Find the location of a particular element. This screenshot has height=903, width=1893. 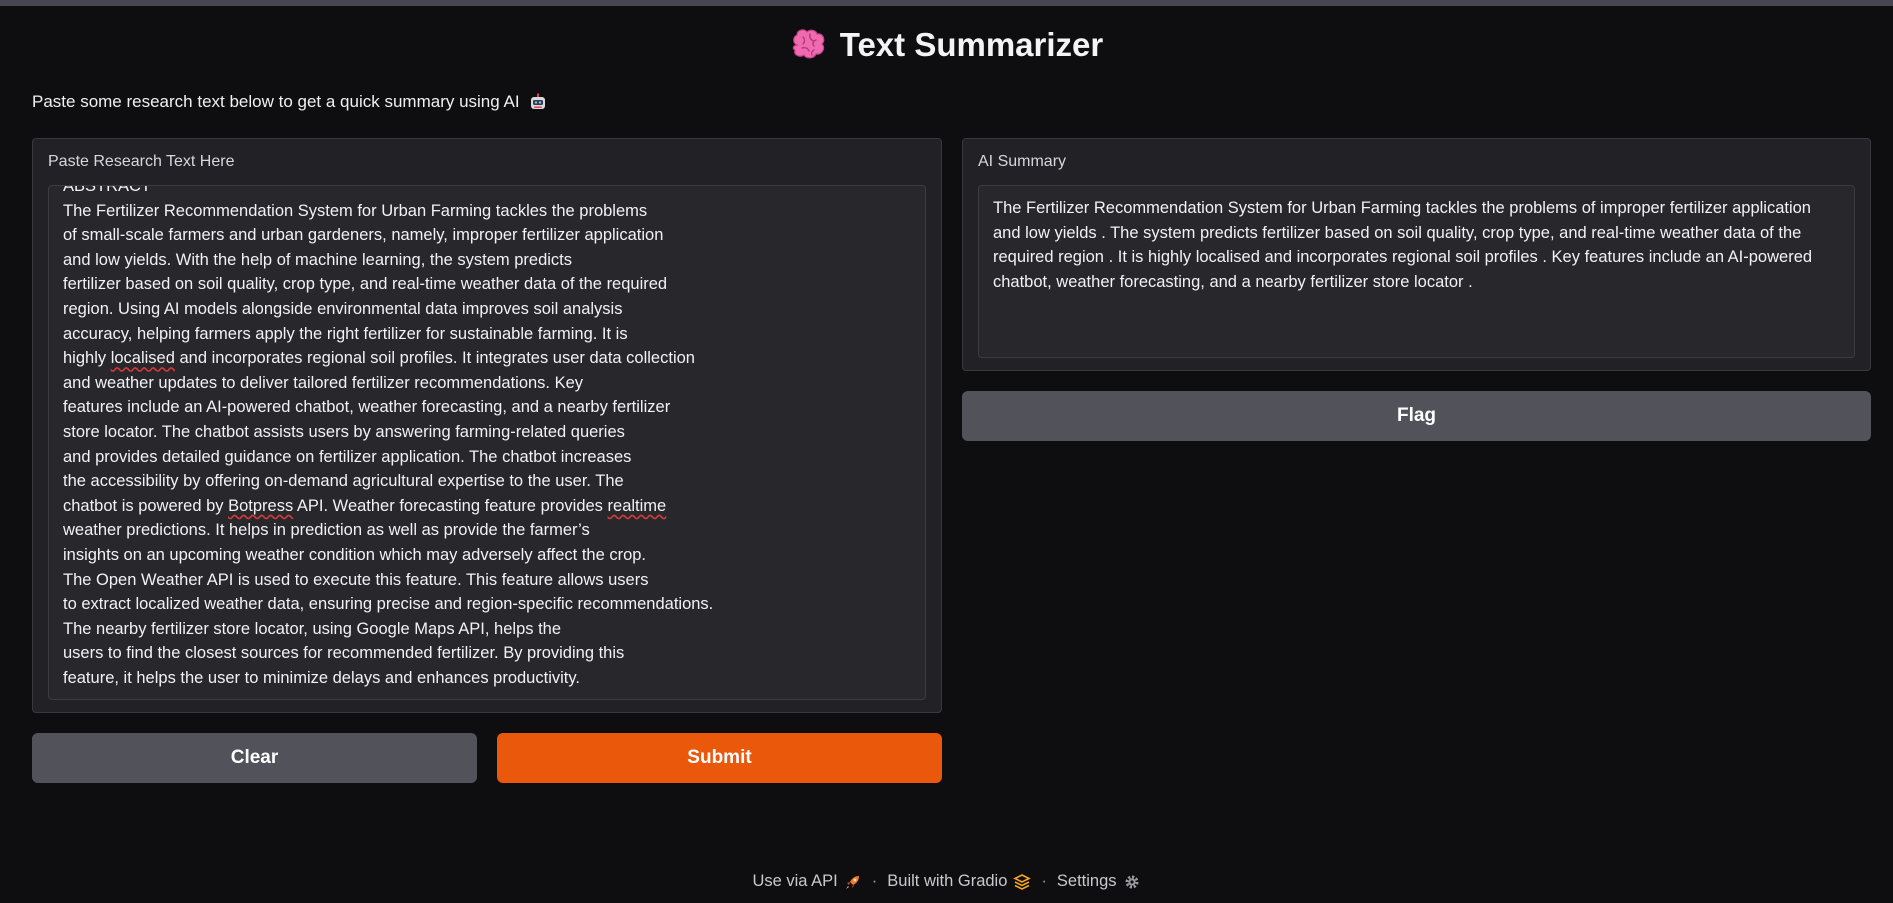

misspelled-word: Botpress is located at coordinates (261, 505).